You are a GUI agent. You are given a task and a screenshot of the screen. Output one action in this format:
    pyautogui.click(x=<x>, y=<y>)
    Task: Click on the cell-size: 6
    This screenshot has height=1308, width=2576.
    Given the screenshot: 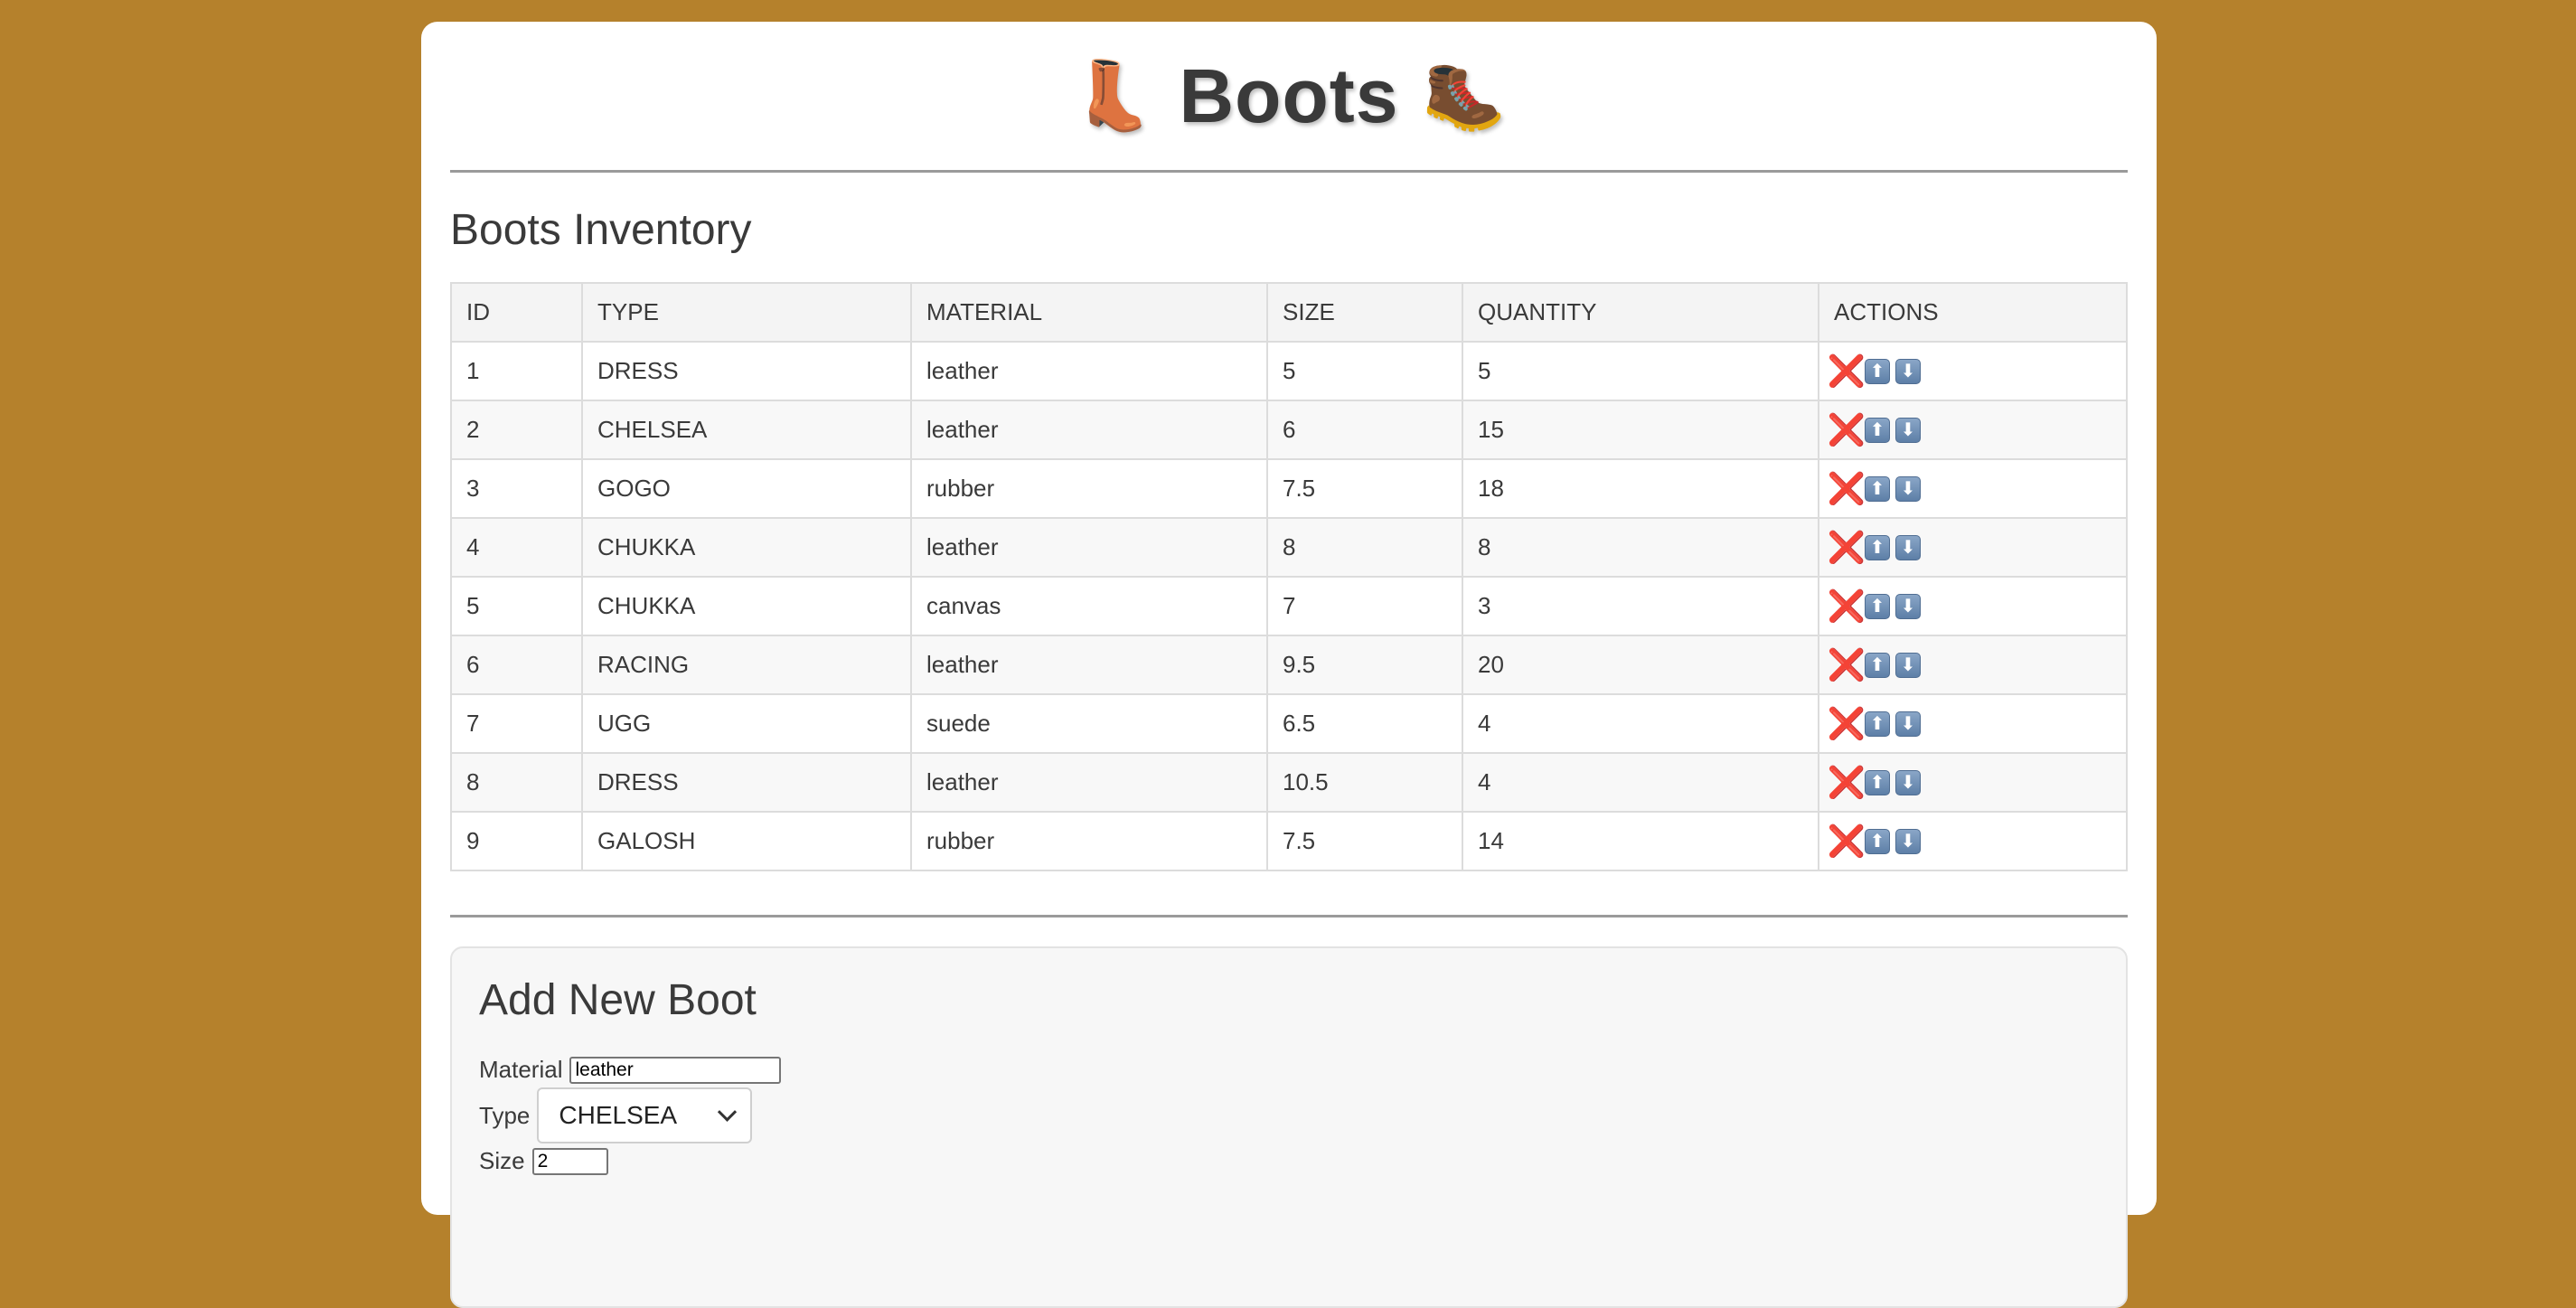 What is the action you would take?
    pyautogui.click(x=1365, y=430)
    